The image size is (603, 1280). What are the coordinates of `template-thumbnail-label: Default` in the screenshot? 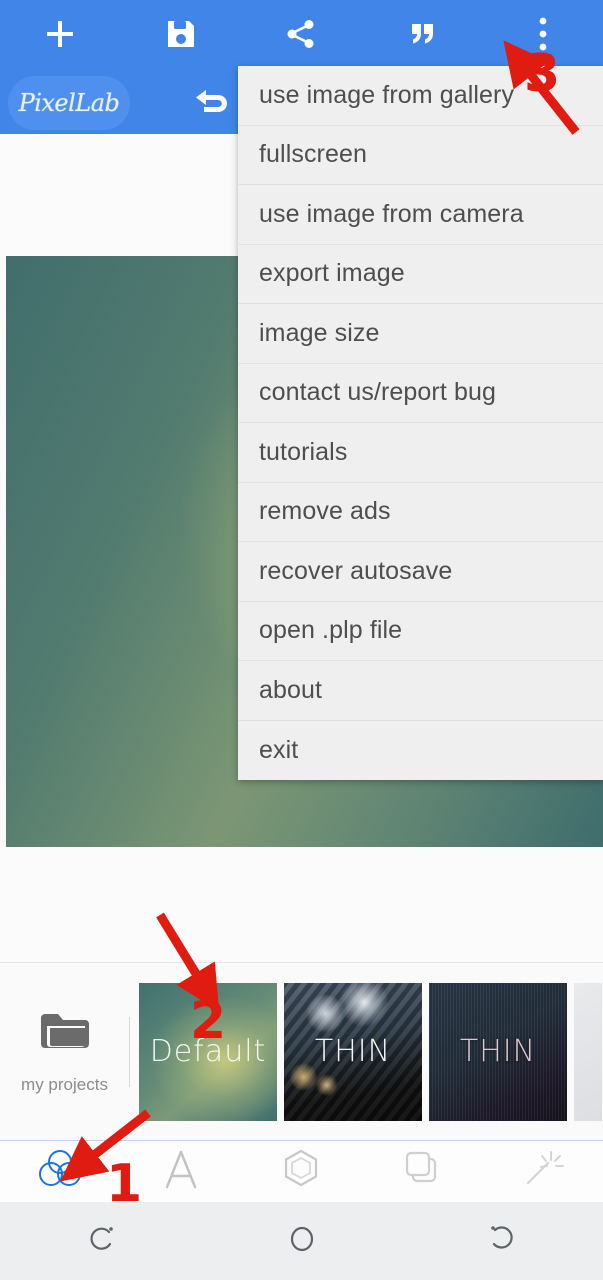 It's located at (208, 1051).